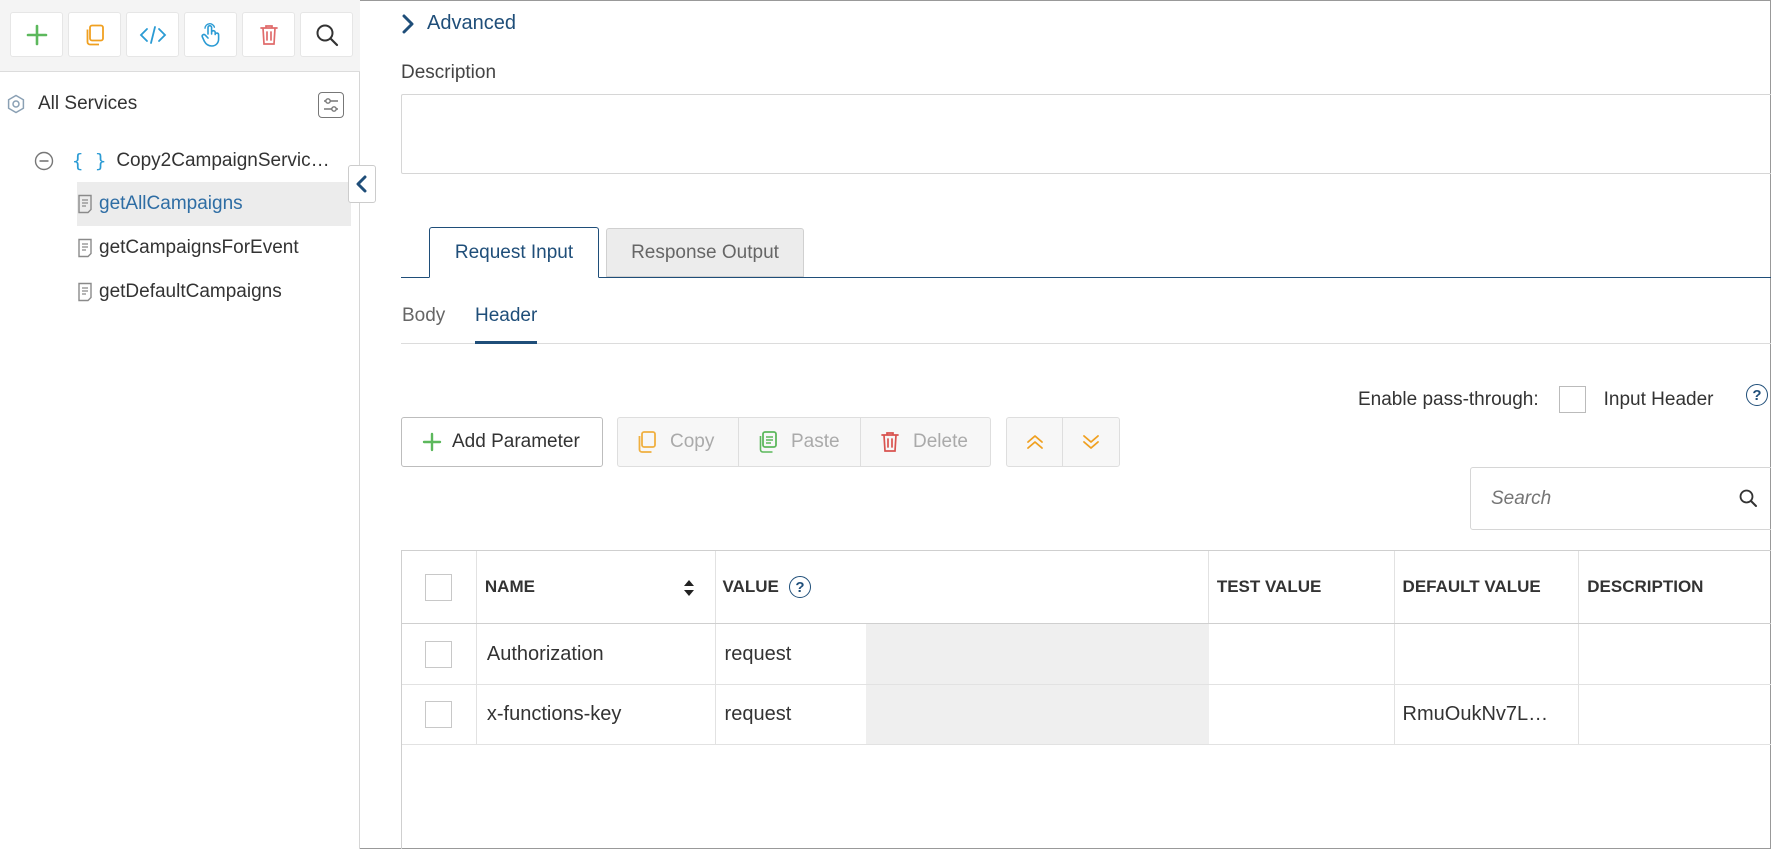 This screenshot has width=1771, height=849. Describe the element at coordinates (1611, 498) in the screenshot. I see `search-input` at that location.